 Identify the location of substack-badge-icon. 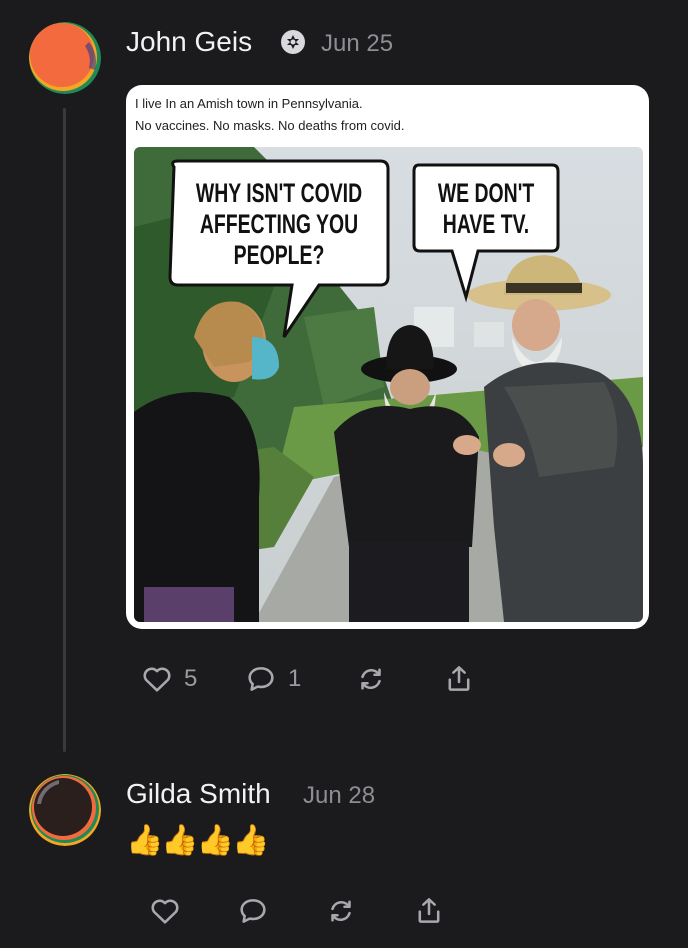
(293, 42).